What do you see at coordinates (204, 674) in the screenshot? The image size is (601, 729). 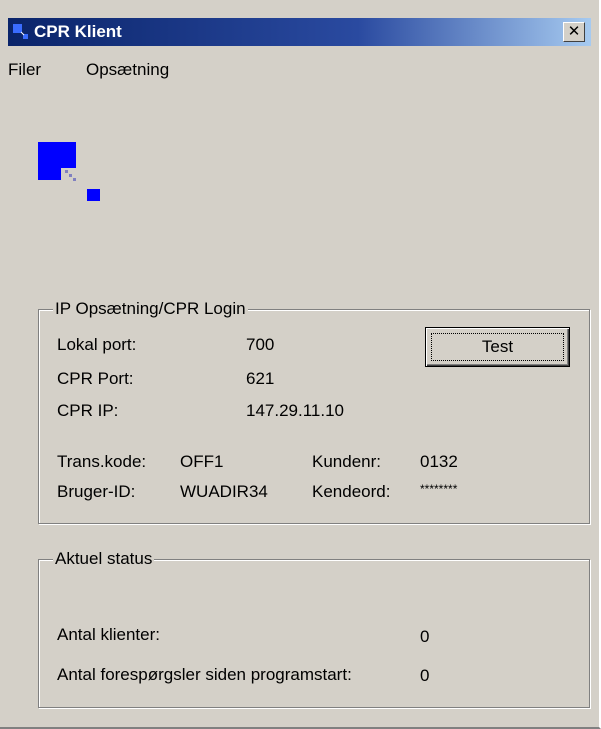 I see `antal-forespoergsler-label: Antal forespørgsler siden programstart:` at bounding box center [204, 674].